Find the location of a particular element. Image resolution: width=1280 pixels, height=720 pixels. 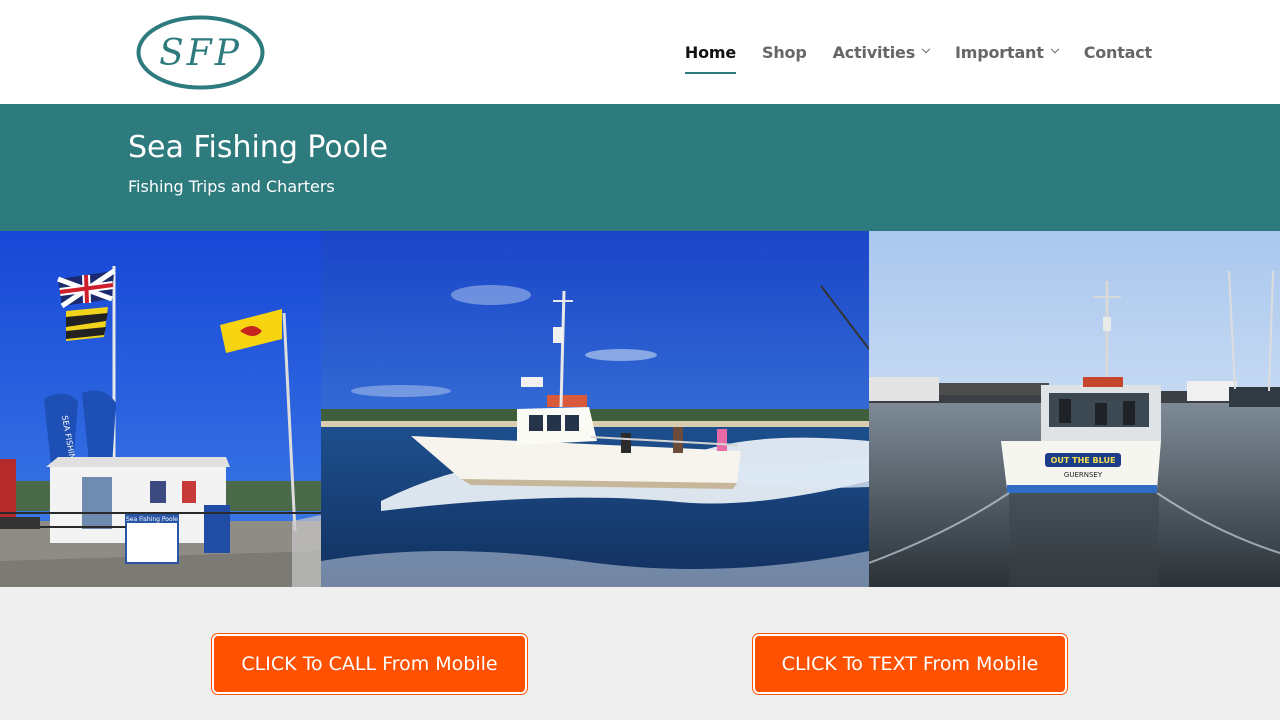

shop-sign-text: Sea Fishing Poole is located at coordinates (152, 519).